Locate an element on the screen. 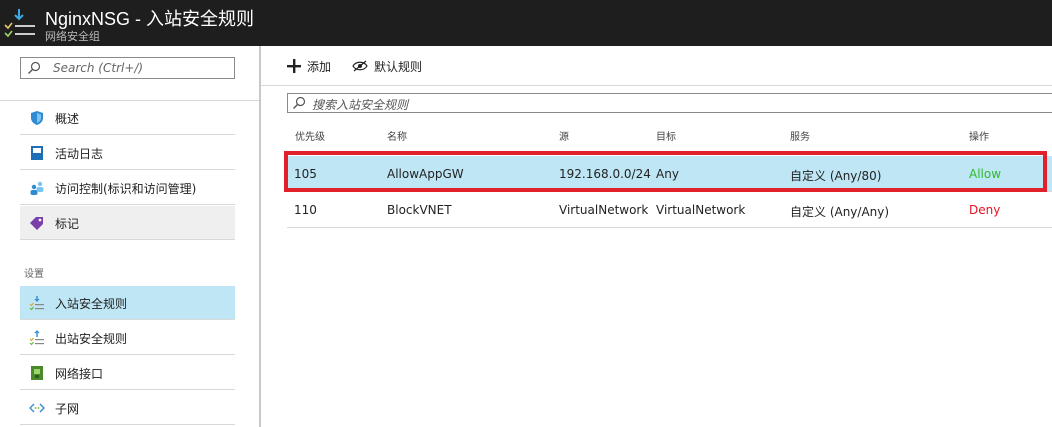 The height and width of the screenshot is (427, 1052). eye-hidden-icon is located at coordinates (360, 66).